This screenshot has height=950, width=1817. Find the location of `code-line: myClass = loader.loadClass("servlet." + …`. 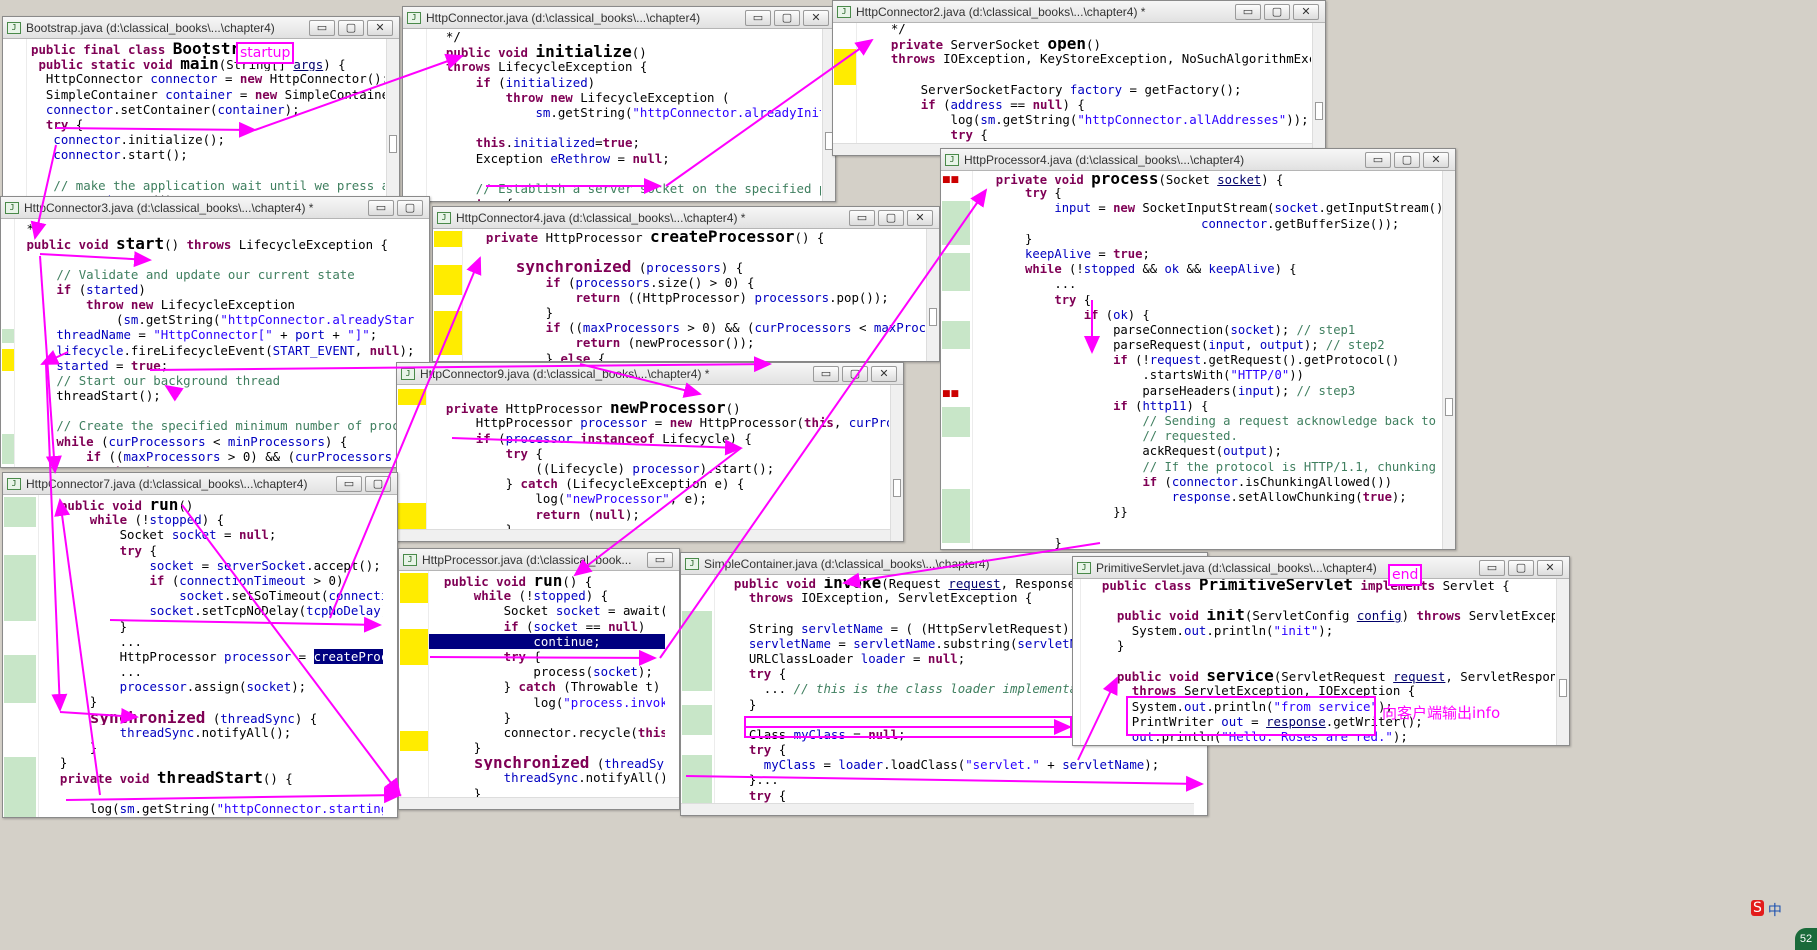

code-line: myClass = loader.loadClass("servlet." + … is located at coordinates (956, 766).